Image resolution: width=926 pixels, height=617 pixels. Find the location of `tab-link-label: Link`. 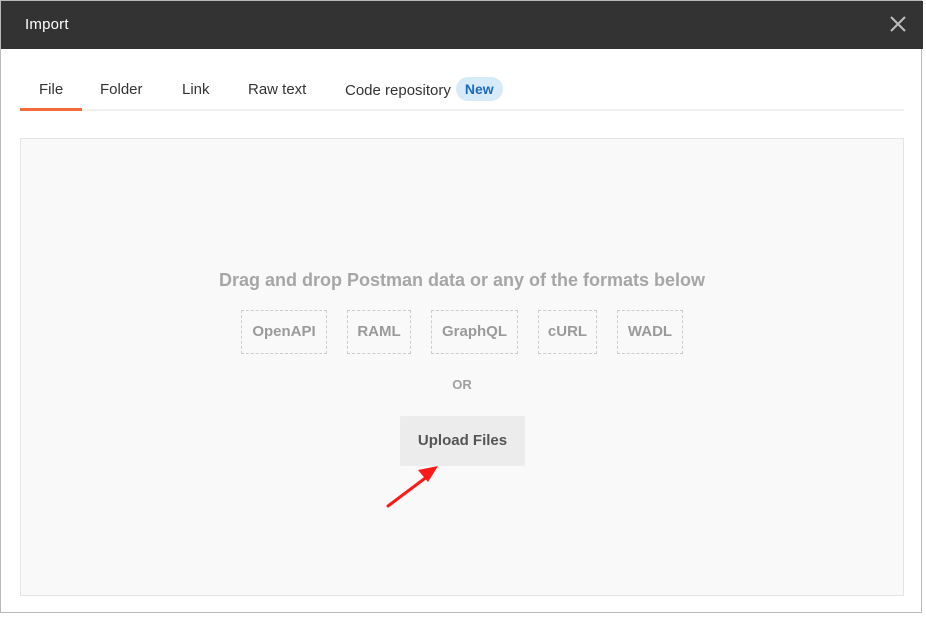

tab-link-label: Link is located at coordinates (196, 89).